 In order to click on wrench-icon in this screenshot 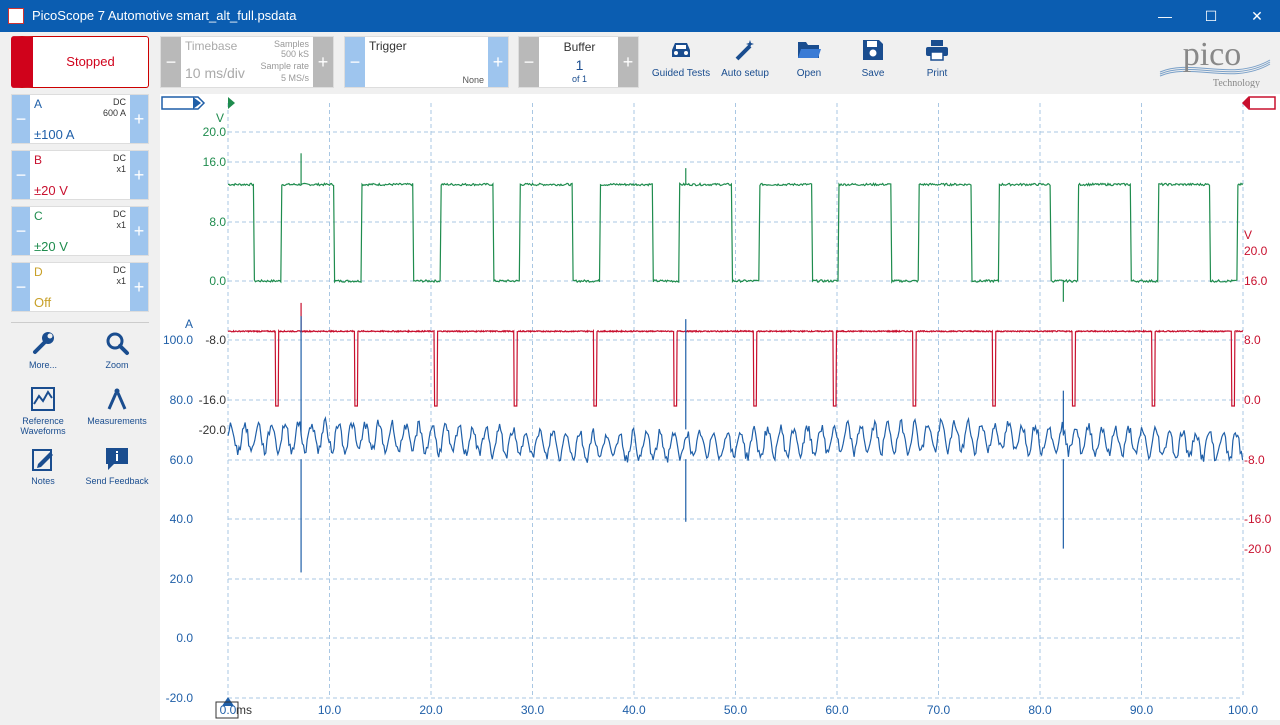, I will do `click(43, 343)`.